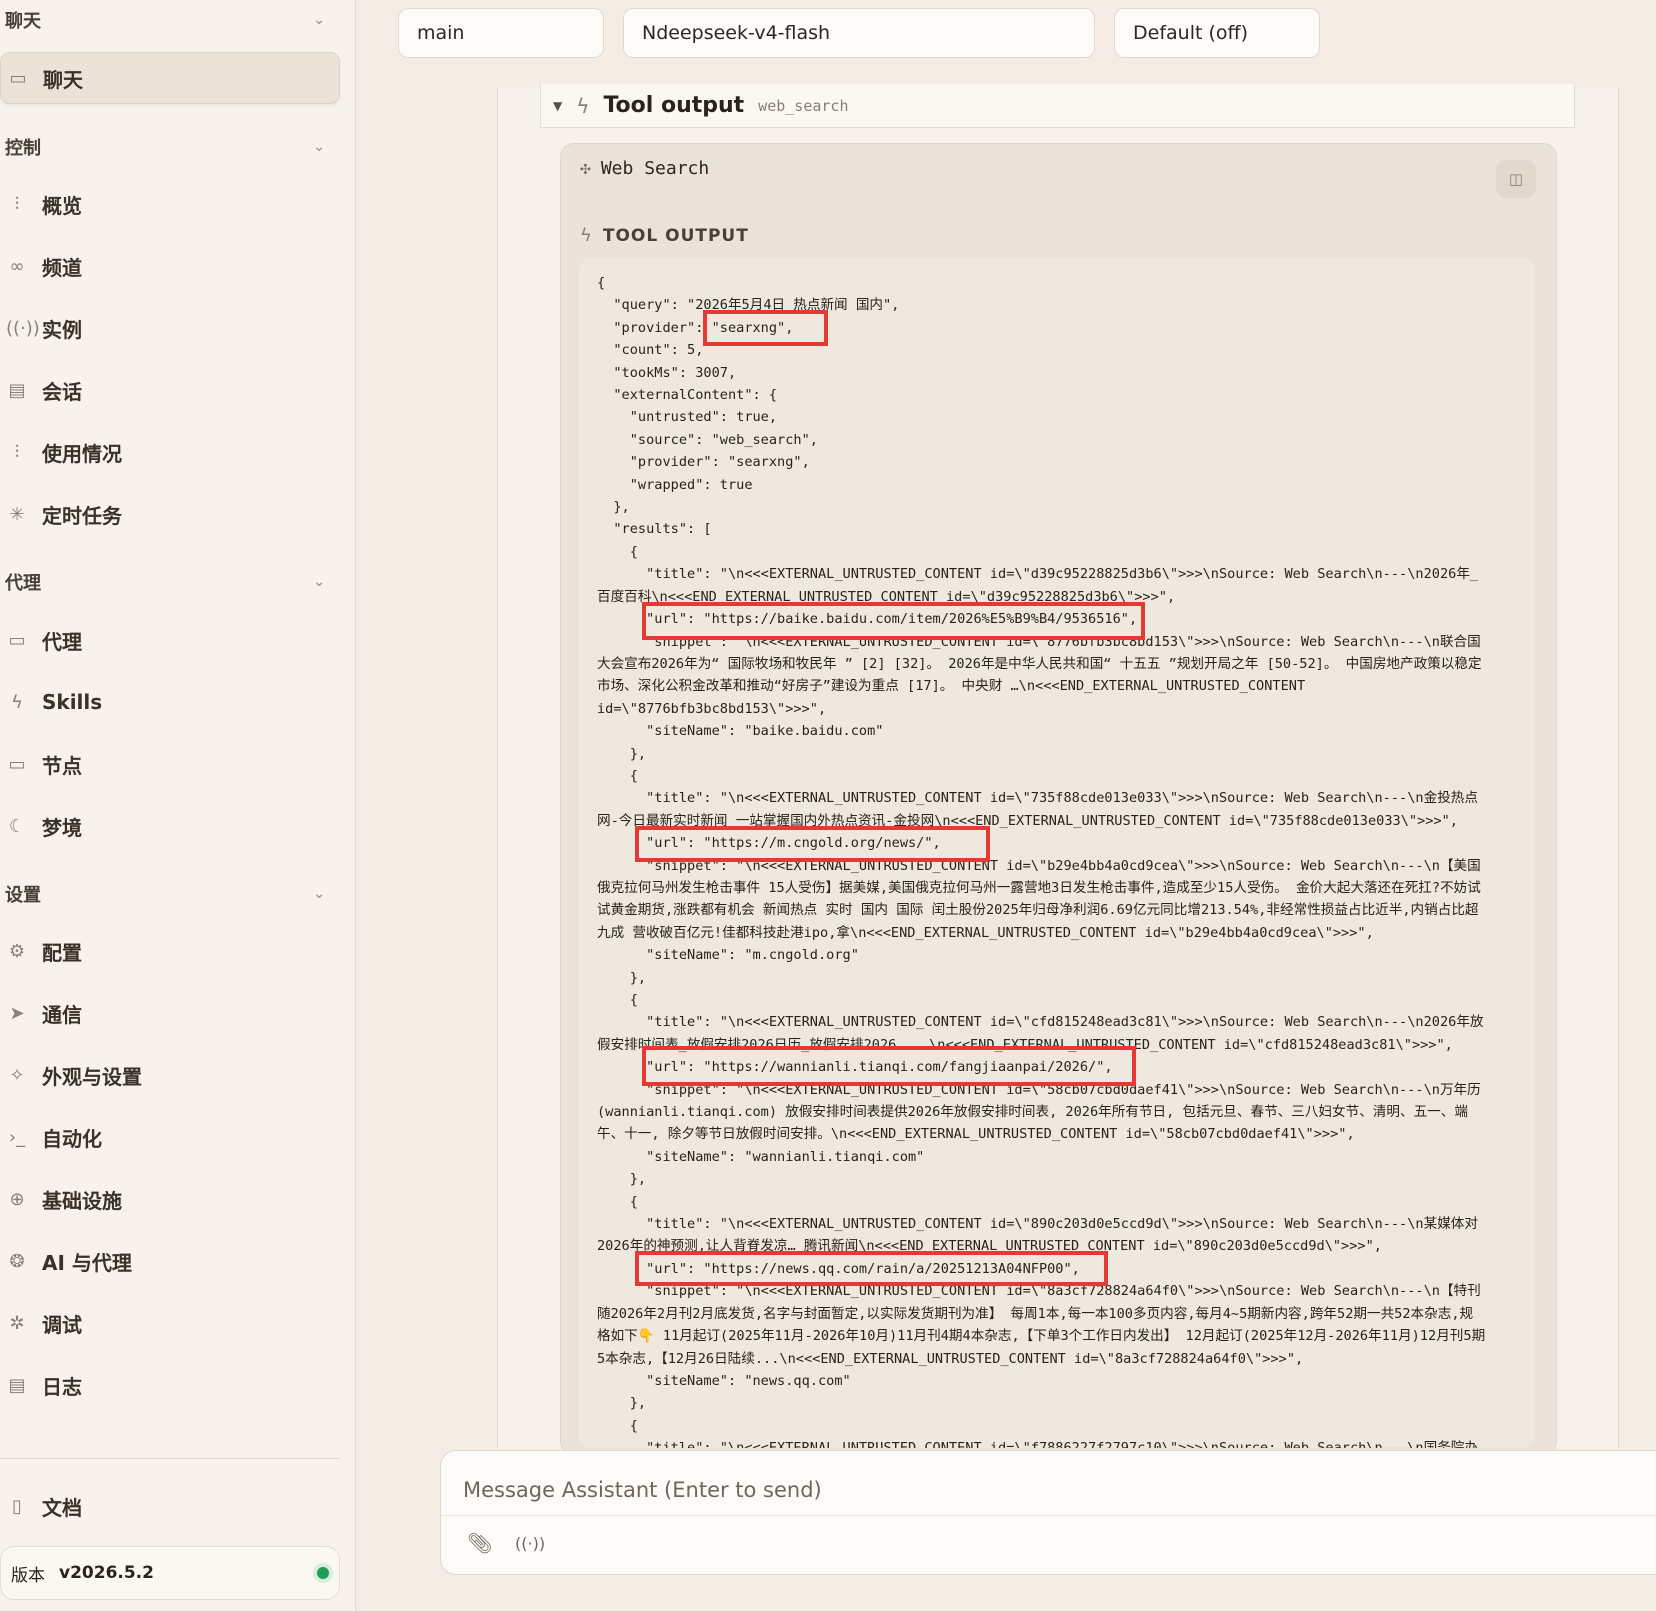  What do you see at coordinates (170, 764) in the screenshot?
I see `sidebar-item-nodes: ▭ 节点` at bounding box center [170, 764].